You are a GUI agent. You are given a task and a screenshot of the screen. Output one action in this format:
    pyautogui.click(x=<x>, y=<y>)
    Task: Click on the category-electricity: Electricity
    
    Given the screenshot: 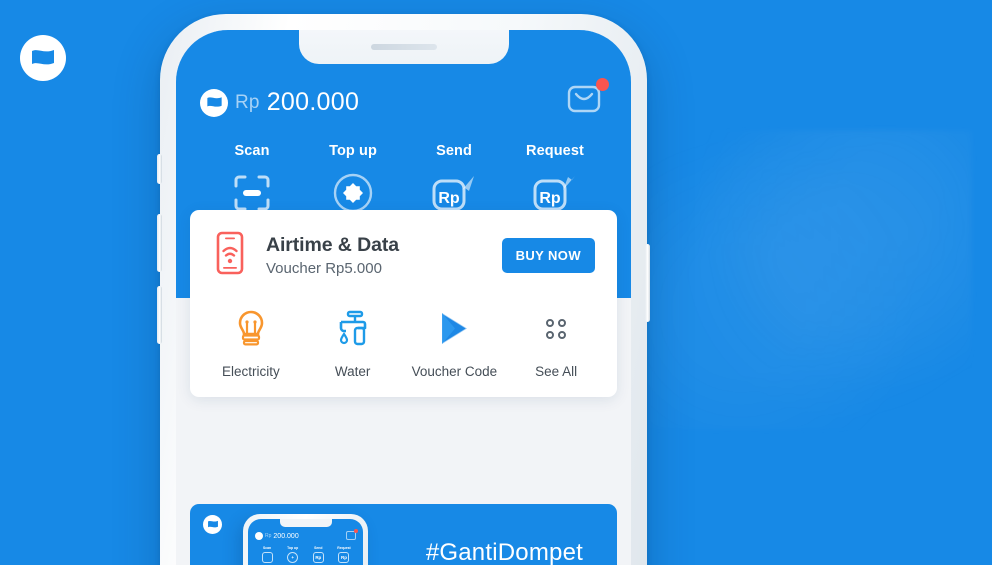 What is the action you would take?
    pyautogui.click(x=251, y=343)
    